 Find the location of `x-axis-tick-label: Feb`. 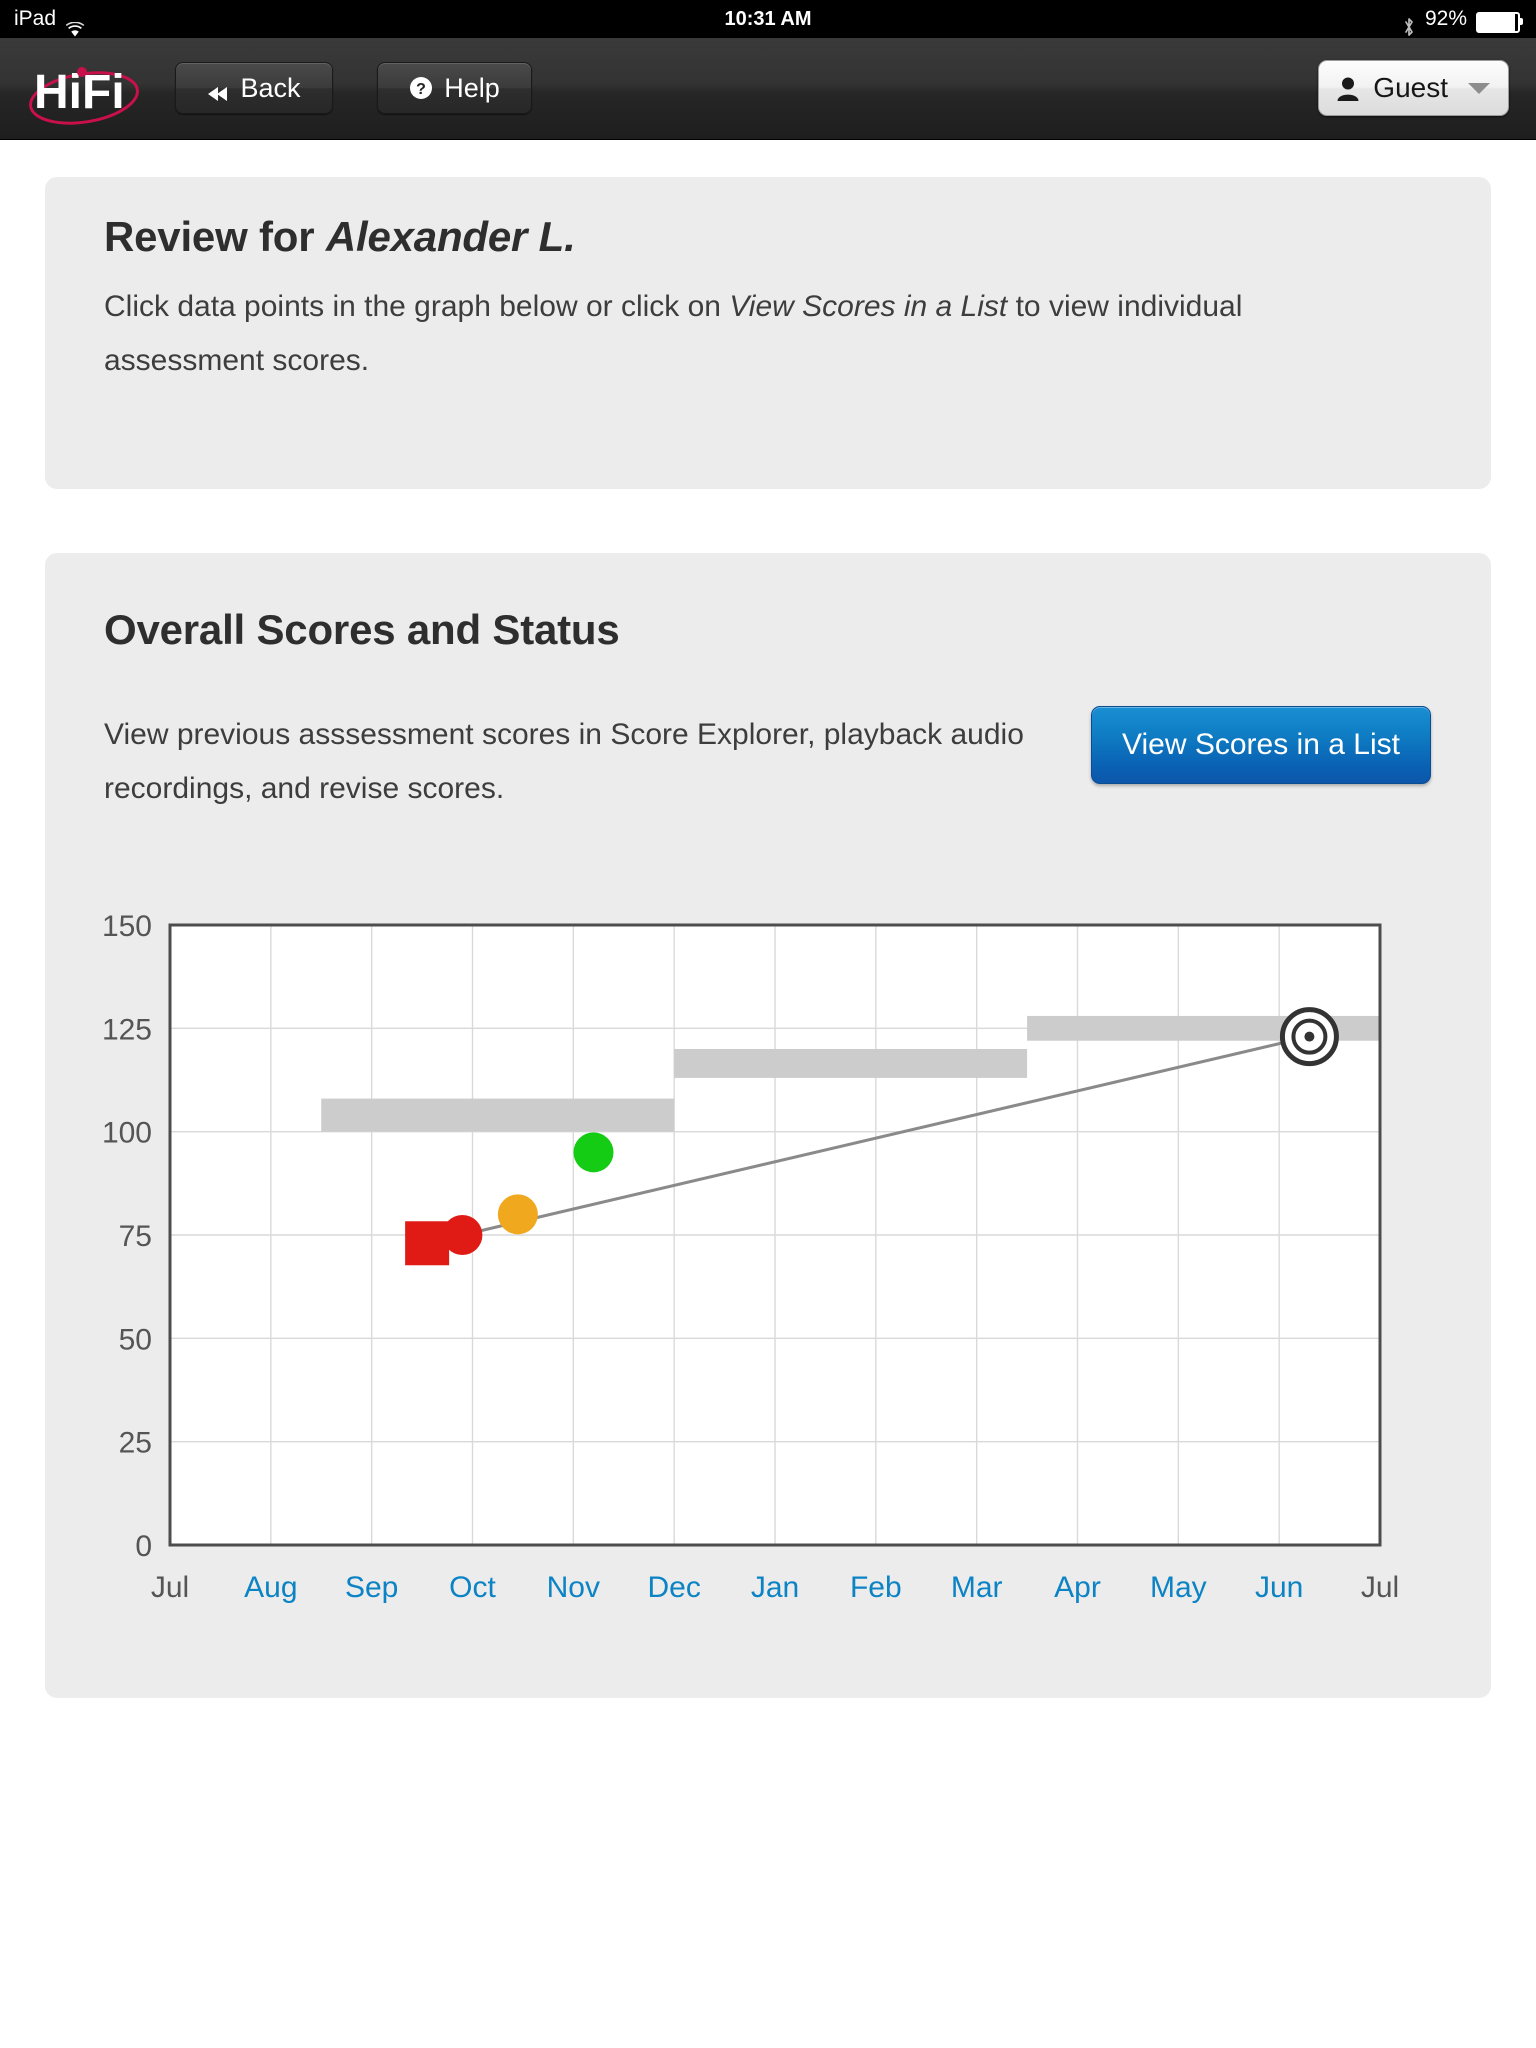

x-axis-tick-label: Feb is located at coordinates (876, 1587).